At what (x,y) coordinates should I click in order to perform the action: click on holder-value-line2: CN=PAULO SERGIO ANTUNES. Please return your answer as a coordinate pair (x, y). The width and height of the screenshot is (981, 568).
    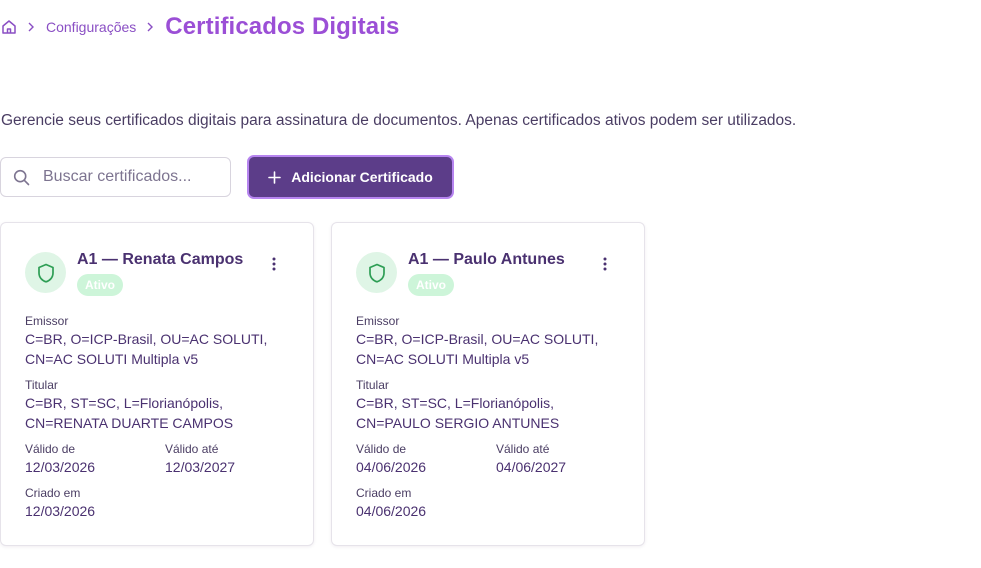
    Looking at the image, I should click on (458, 423).